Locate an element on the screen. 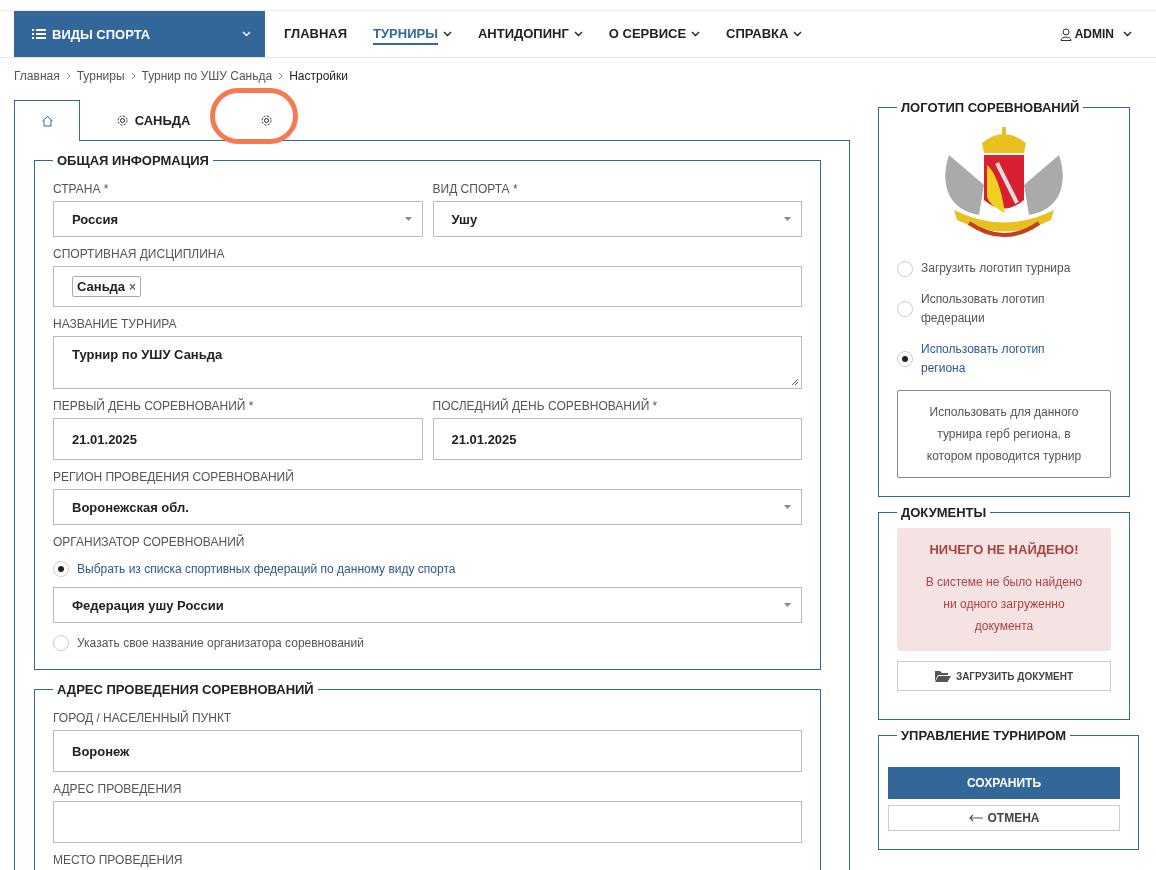  panel-title: ДОКУМЕНТЫ is located at coordinates (944, 512).